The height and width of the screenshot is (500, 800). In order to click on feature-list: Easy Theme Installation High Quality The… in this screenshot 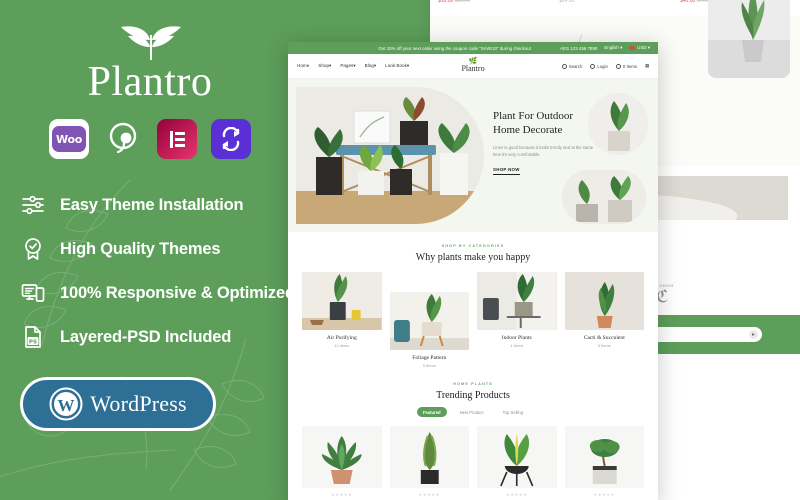, I will do `click(157, 271)`.